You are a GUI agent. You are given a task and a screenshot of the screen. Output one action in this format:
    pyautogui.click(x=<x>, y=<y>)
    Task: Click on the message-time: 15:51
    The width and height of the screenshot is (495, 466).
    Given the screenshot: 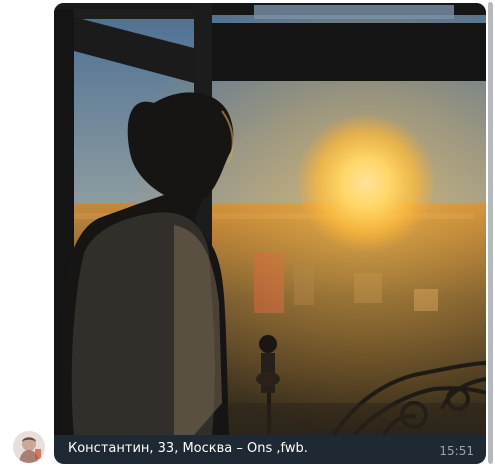 What is the action you would take?
    pyautogui.click(x=456, y=451)
    